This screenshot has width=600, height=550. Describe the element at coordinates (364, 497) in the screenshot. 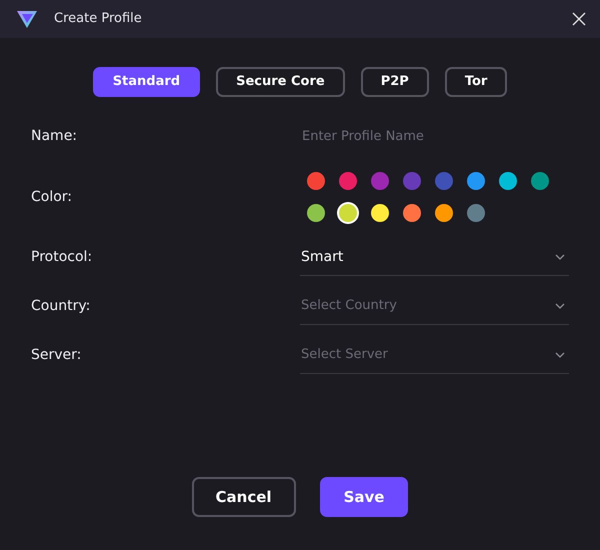

I see `save-button: Save` at that location.